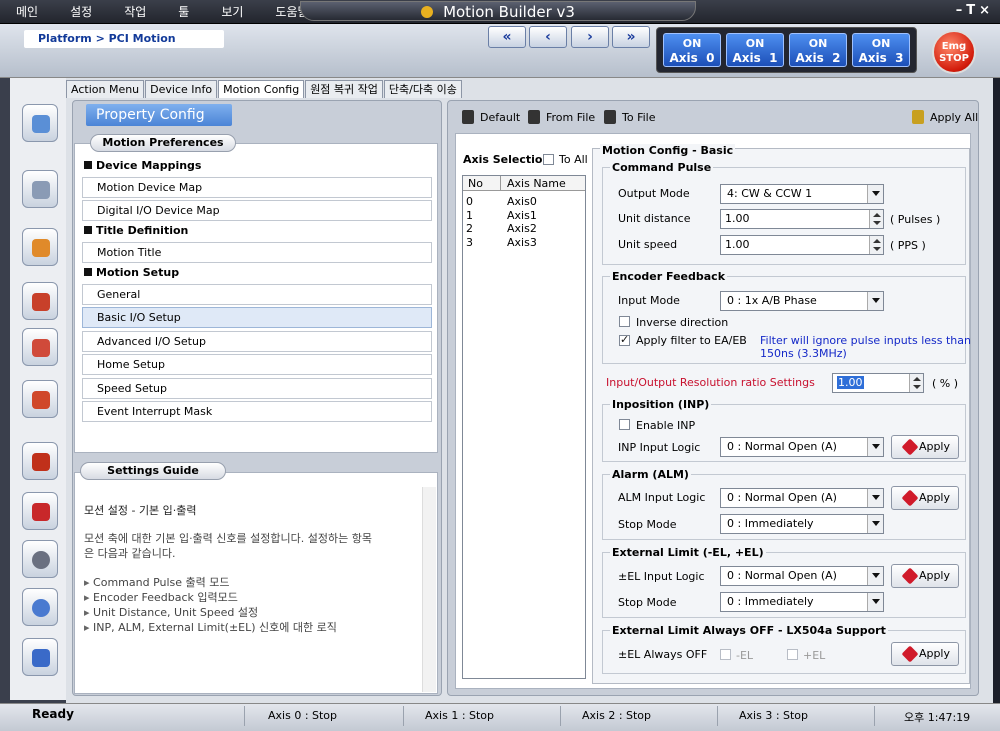 Image resolution: width=1000 pixels, height=731 pixels. What do you see at coordinates (802, 301) in the screenshot?
I see `input-mode-select: 0 : 1x A/B Phase` at bounding box center [802, 301].